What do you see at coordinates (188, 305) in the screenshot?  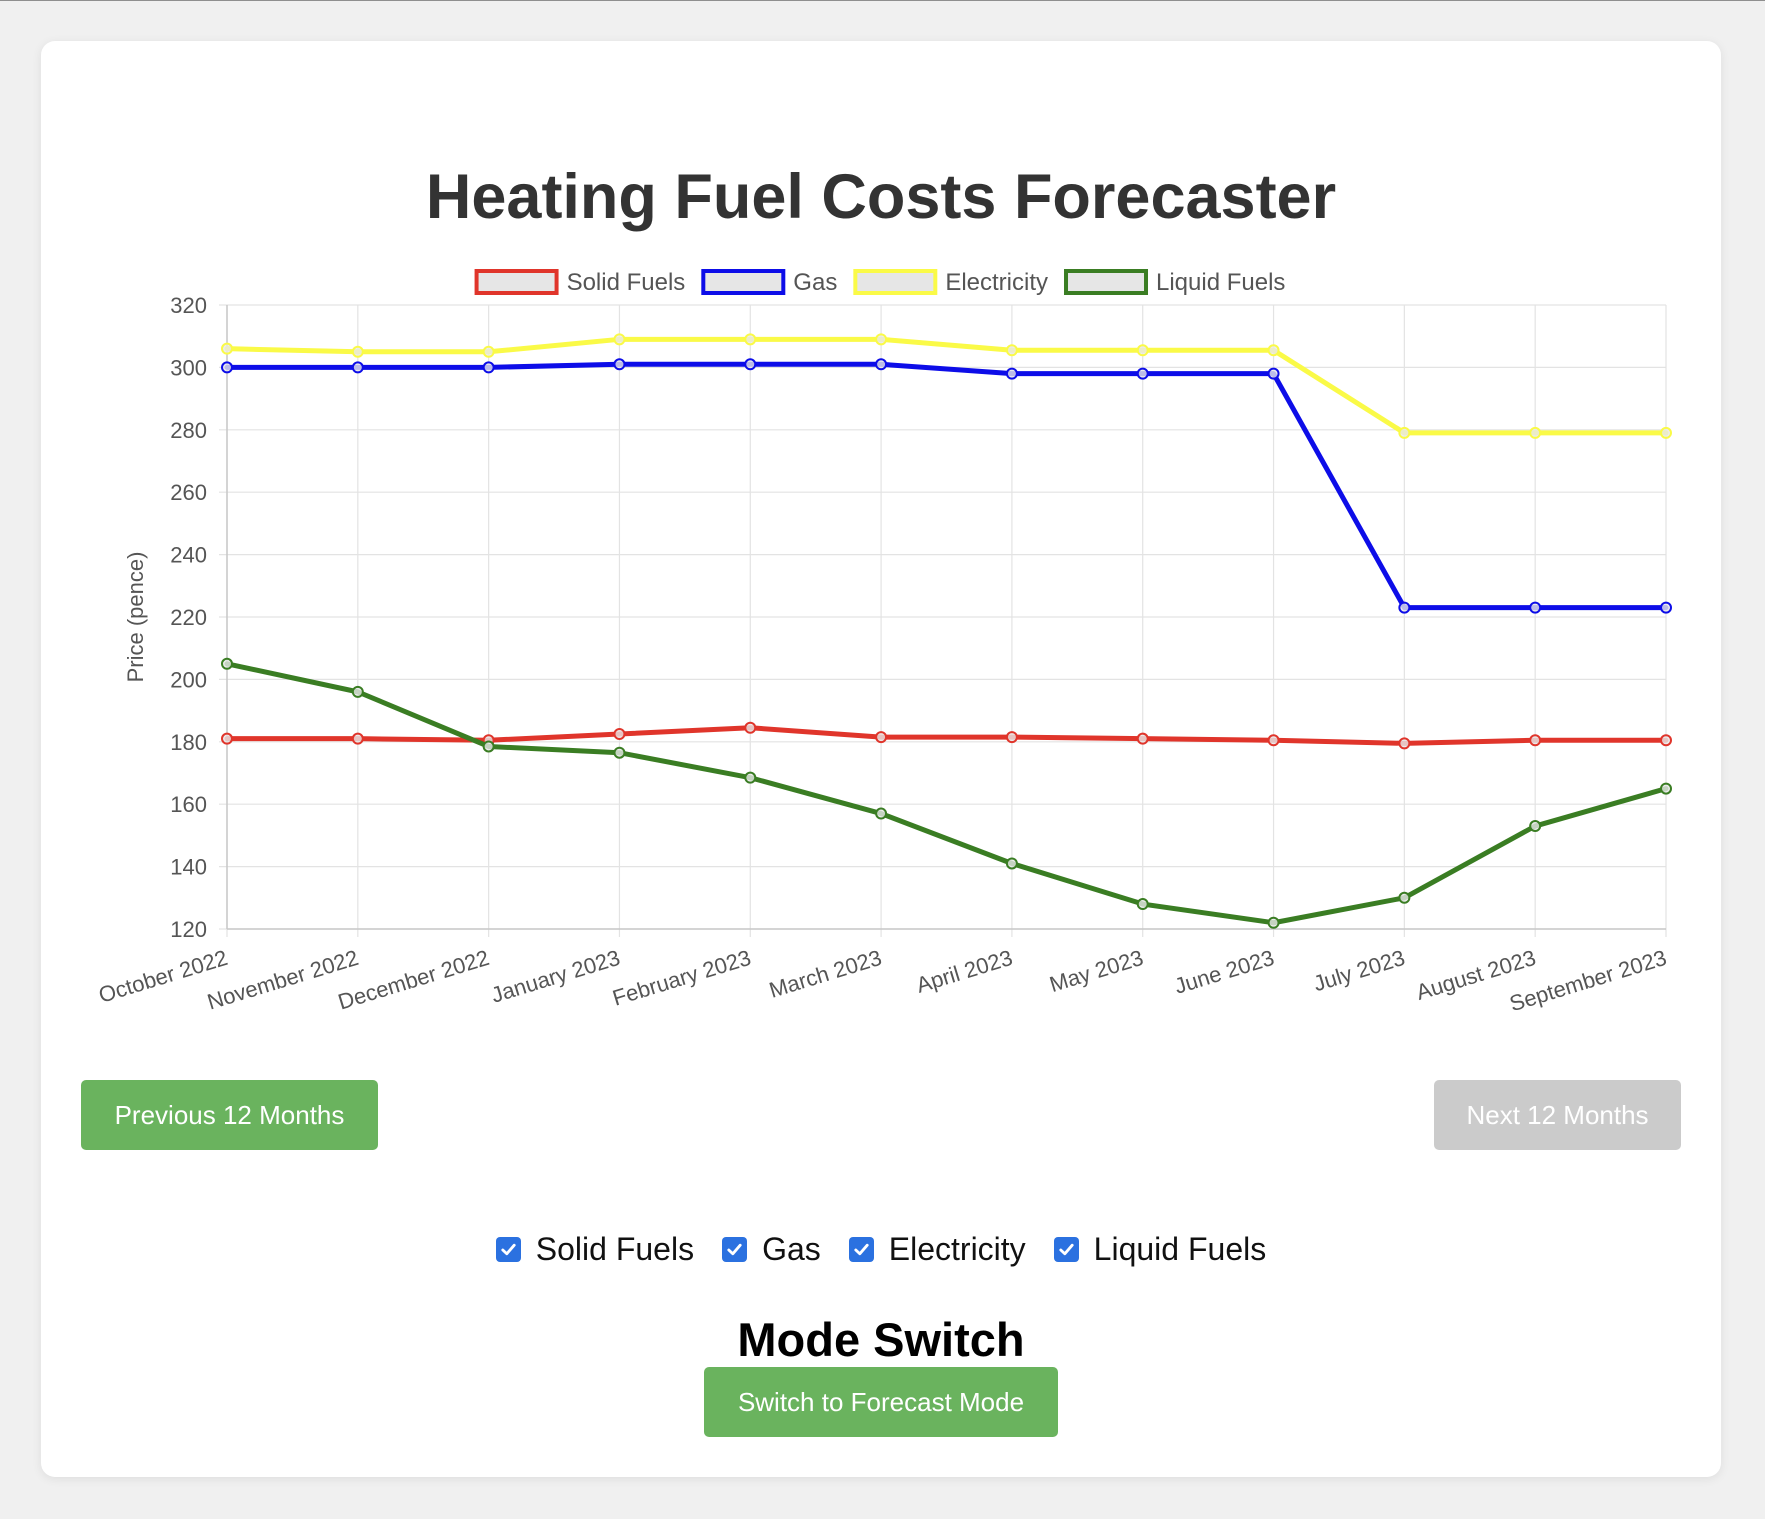 I see `y-tick-label: 320` at bounding box center [188, 305].